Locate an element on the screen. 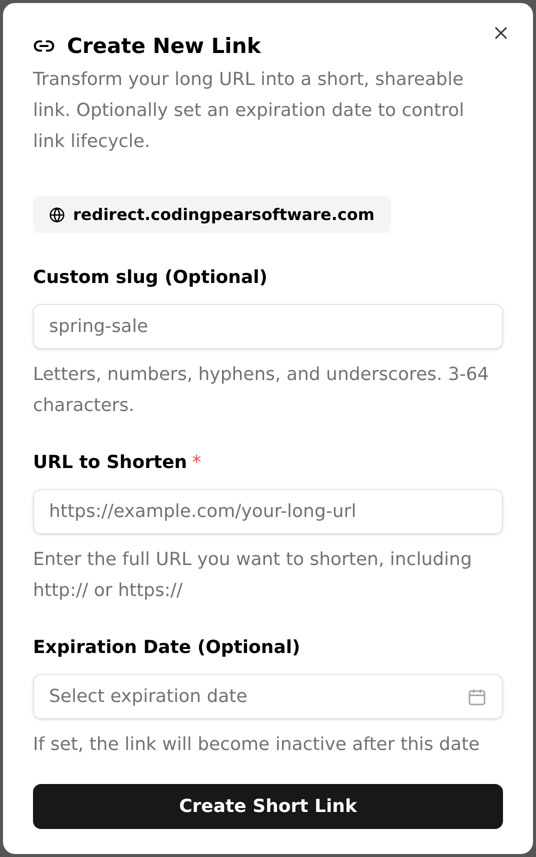  field-label: URL to Shorten is located at coordinates (110, 463).